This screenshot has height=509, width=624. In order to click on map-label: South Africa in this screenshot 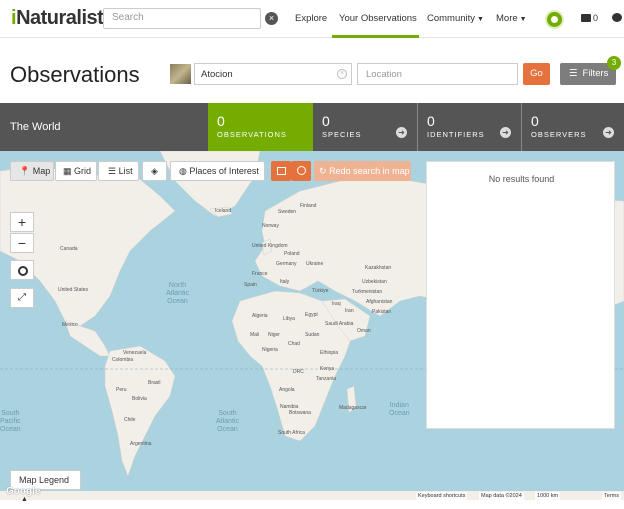, I will do `click(291, 433)`.